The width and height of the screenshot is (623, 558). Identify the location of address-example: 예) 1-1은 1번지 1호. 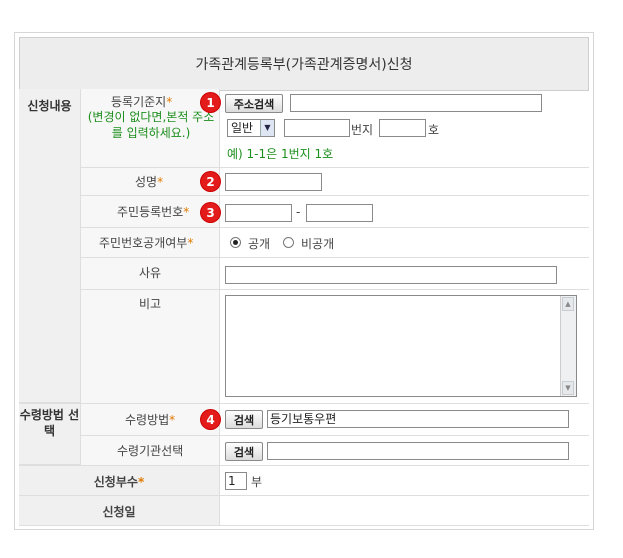
(280, 154).